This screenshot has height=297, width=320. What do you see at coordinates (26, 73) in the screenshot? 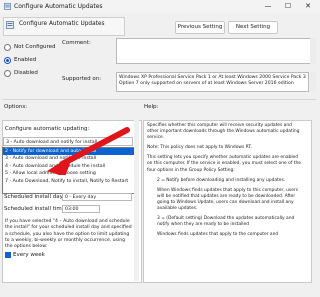
I see `radio-label: Disabled` at bounding box center [26, 73].